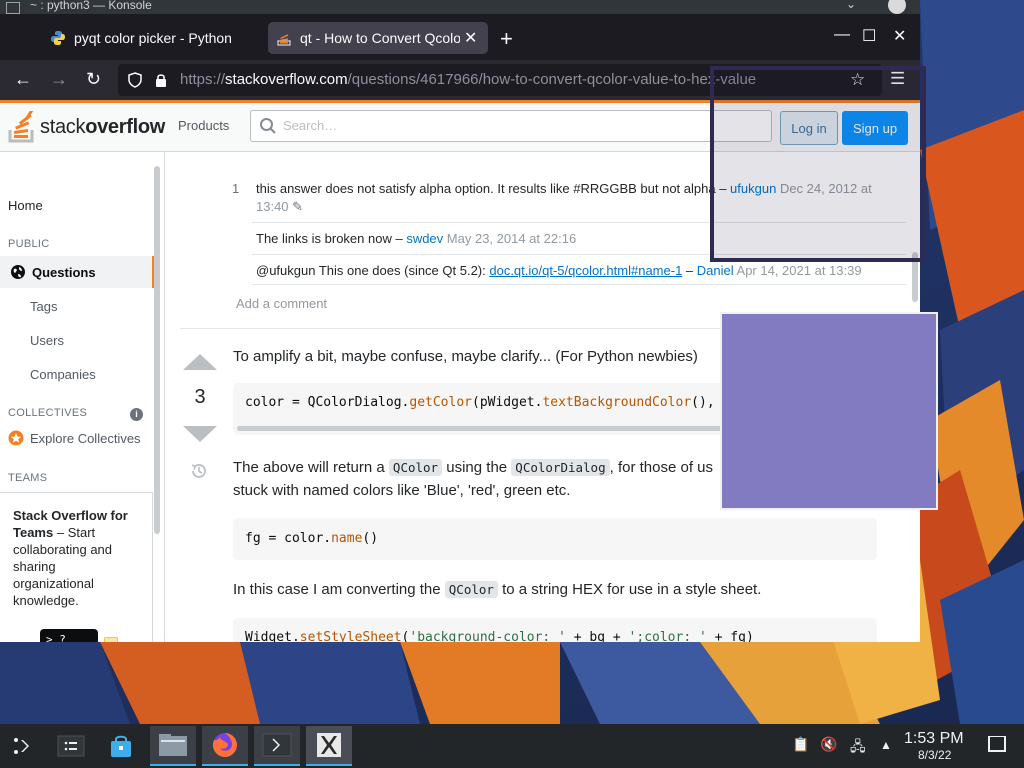  I want to click on sidebar-item-tags: Tags, so click(43, 306).